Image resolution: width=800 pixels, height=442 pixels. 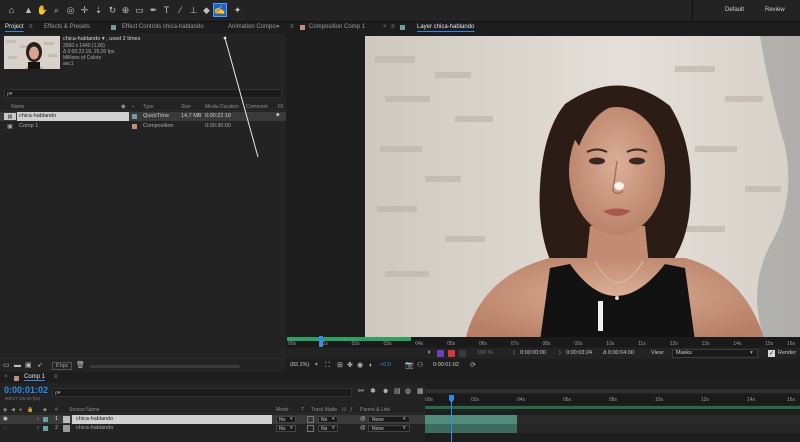 I want to click on col-parent-link: Parent & Link, so click(x=375, y=410).